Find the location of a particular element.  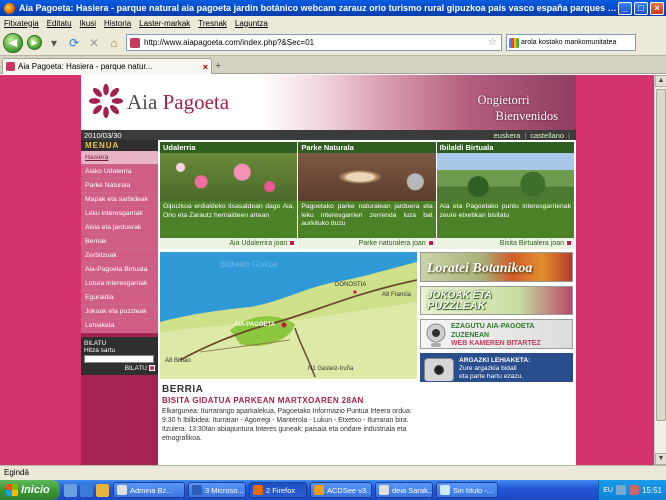

menu-help: Laguntza is located at coordinates (251, 23).